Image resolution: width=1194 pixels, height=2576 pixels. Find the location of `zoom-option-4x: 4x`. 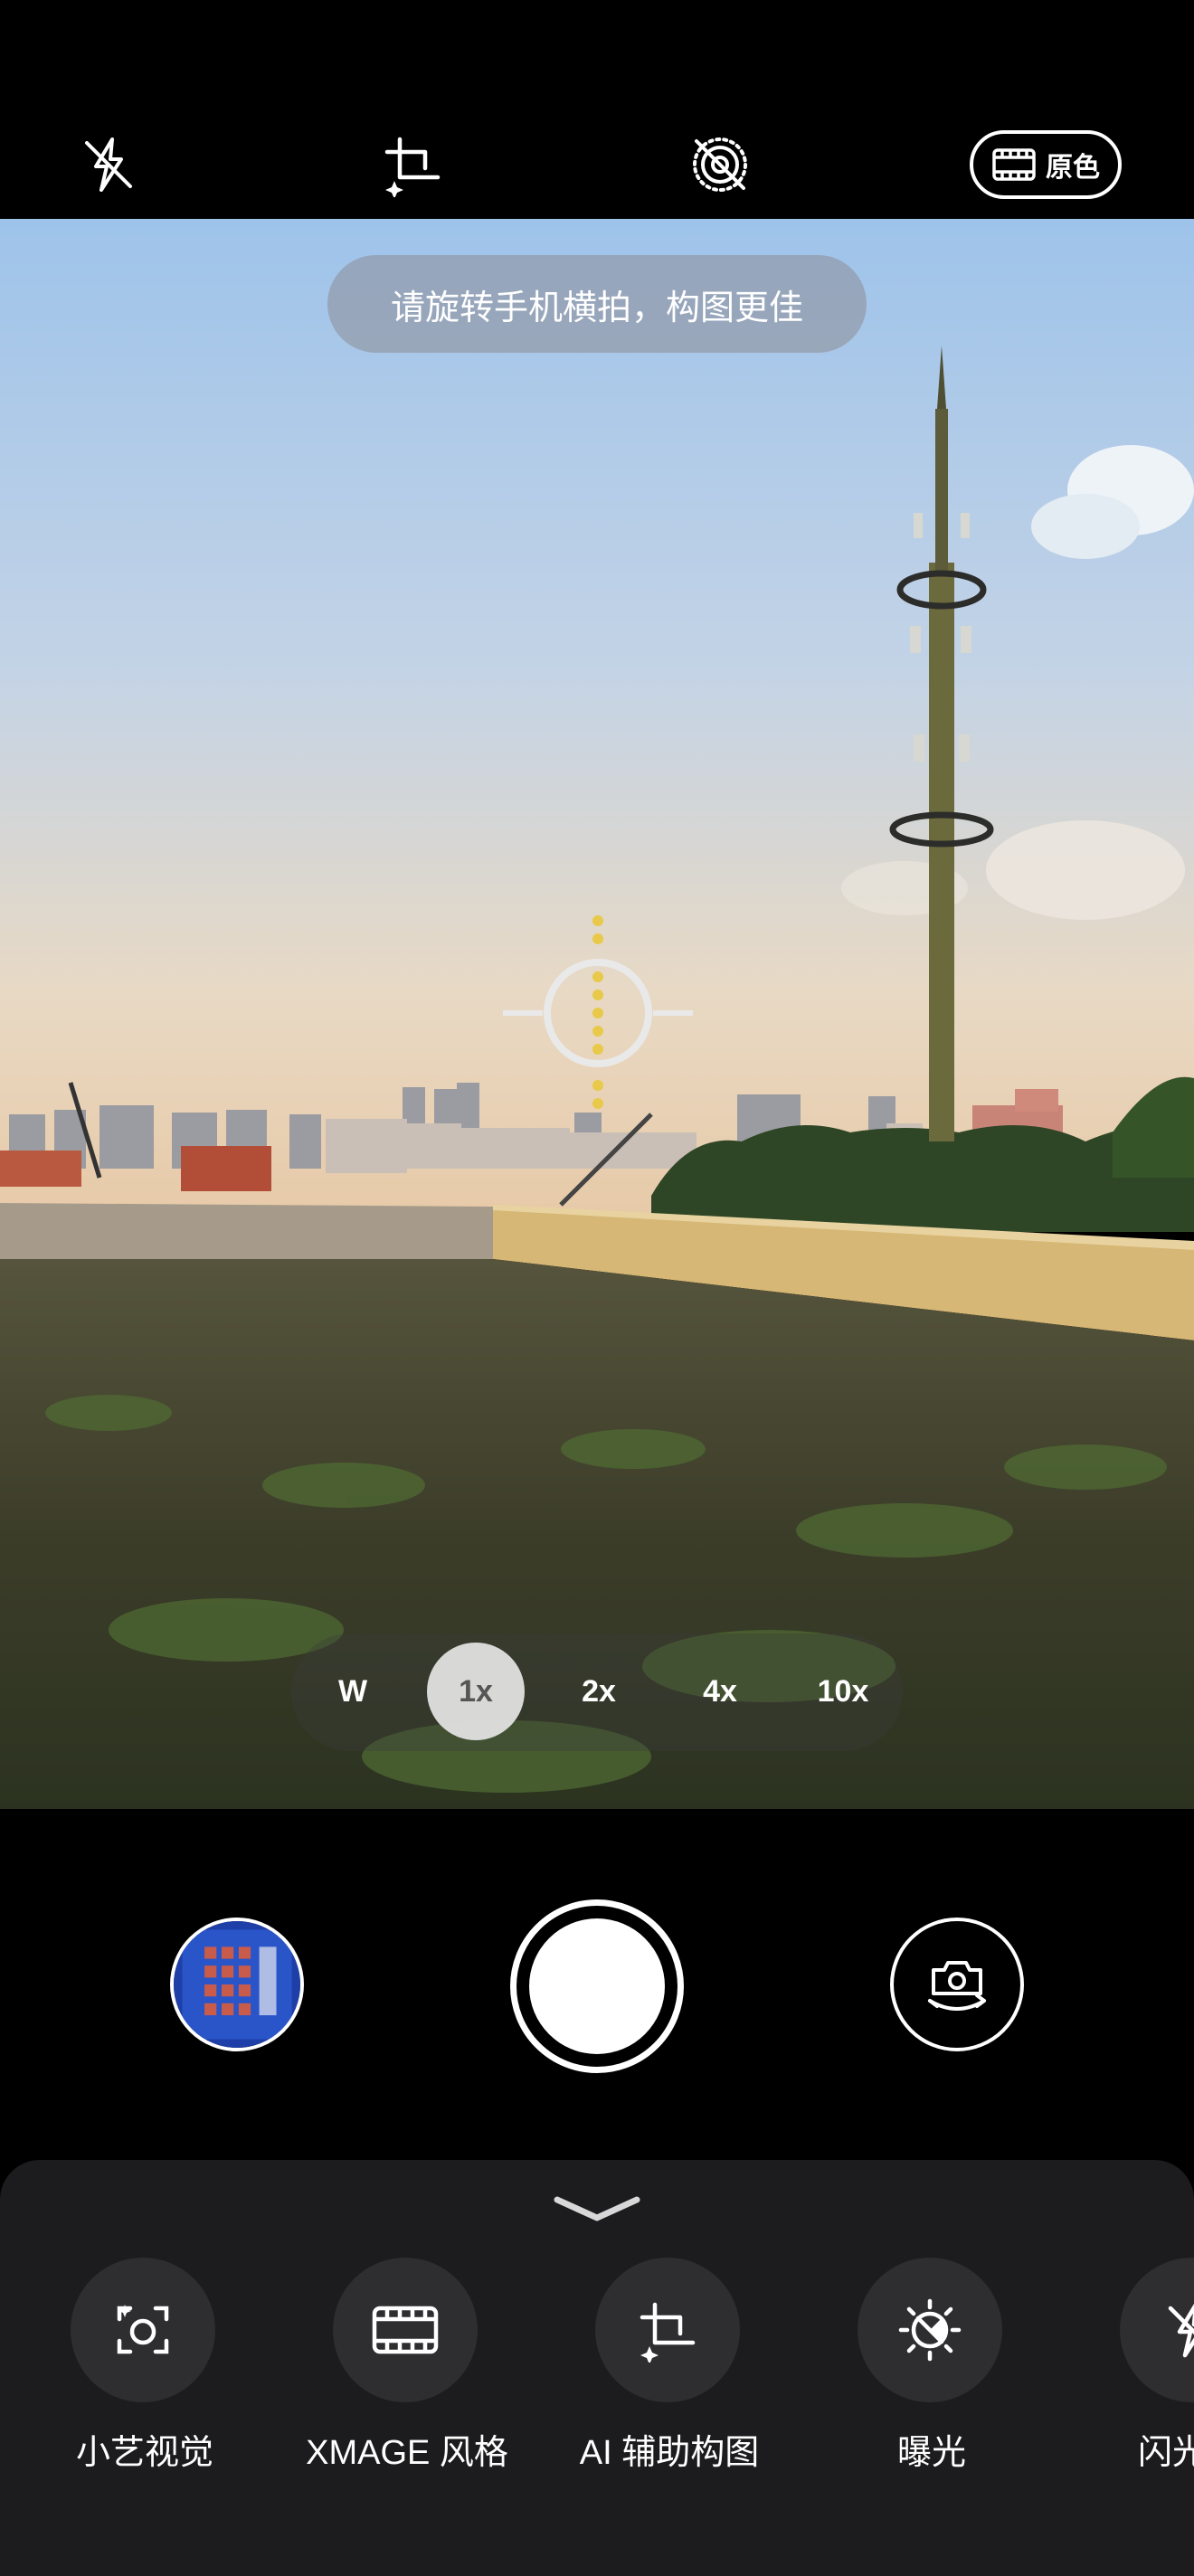

zoom-option-4x: 4x is located at coordinates (720, 1692).